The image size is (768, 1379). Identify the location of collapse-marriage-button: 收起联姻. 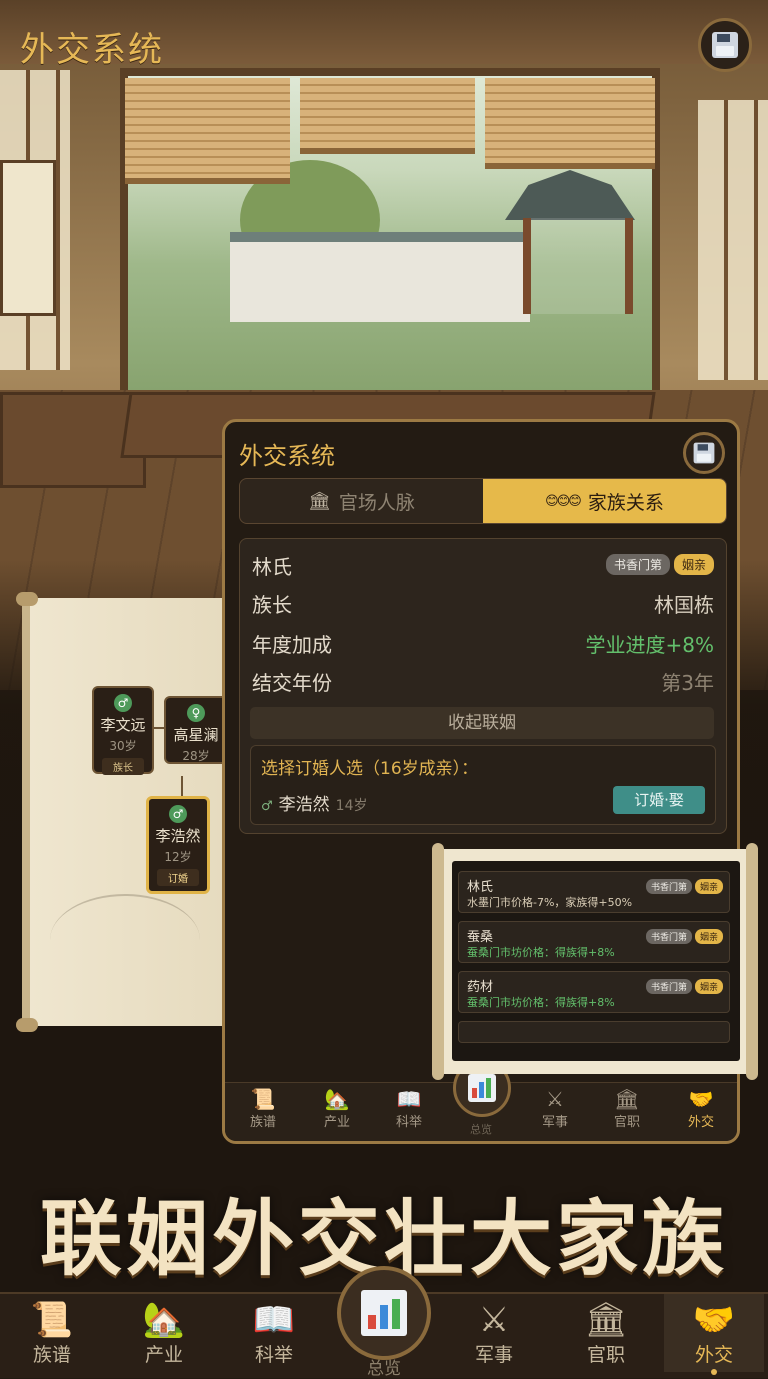
(482, 723).